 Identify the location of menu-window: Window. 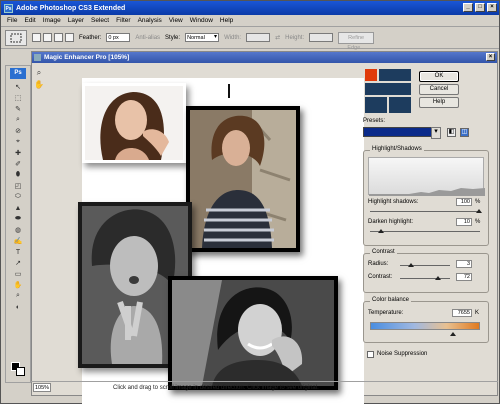
(201, 20).